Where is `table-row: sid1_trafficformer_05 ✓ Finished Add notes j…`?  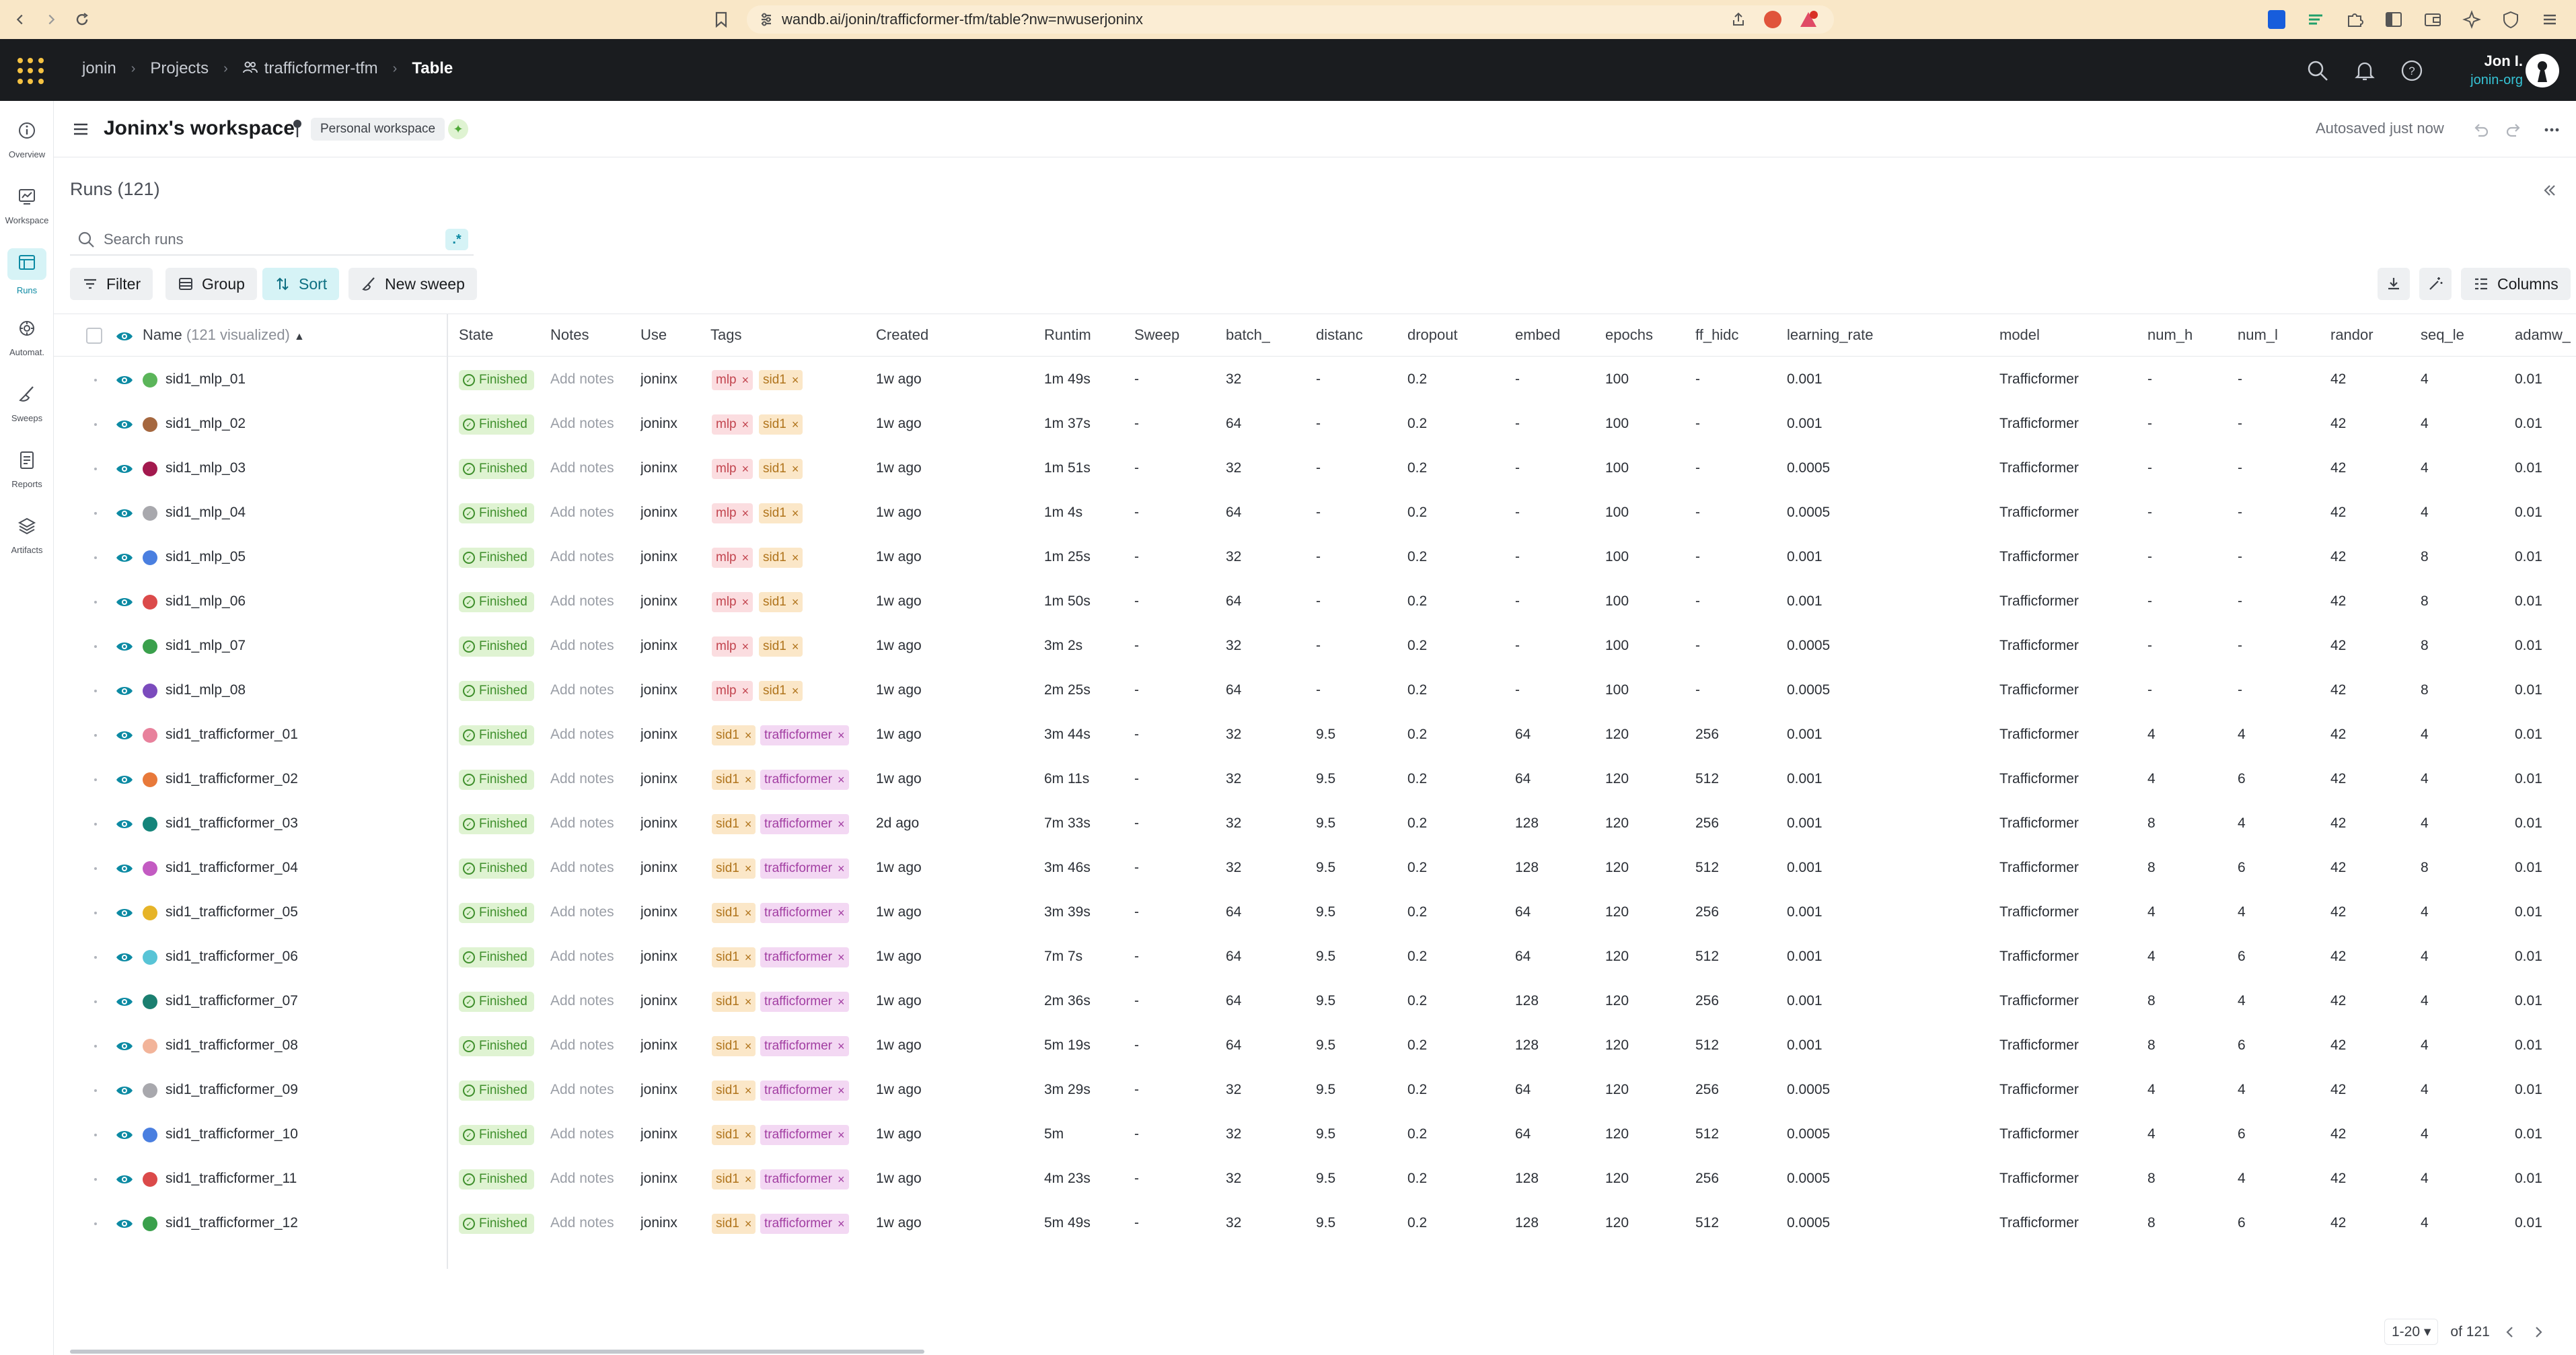 table-row: sid1_trafficformer_05 ✓ Finished Add notes j… is located at coordinates (1315, 913).